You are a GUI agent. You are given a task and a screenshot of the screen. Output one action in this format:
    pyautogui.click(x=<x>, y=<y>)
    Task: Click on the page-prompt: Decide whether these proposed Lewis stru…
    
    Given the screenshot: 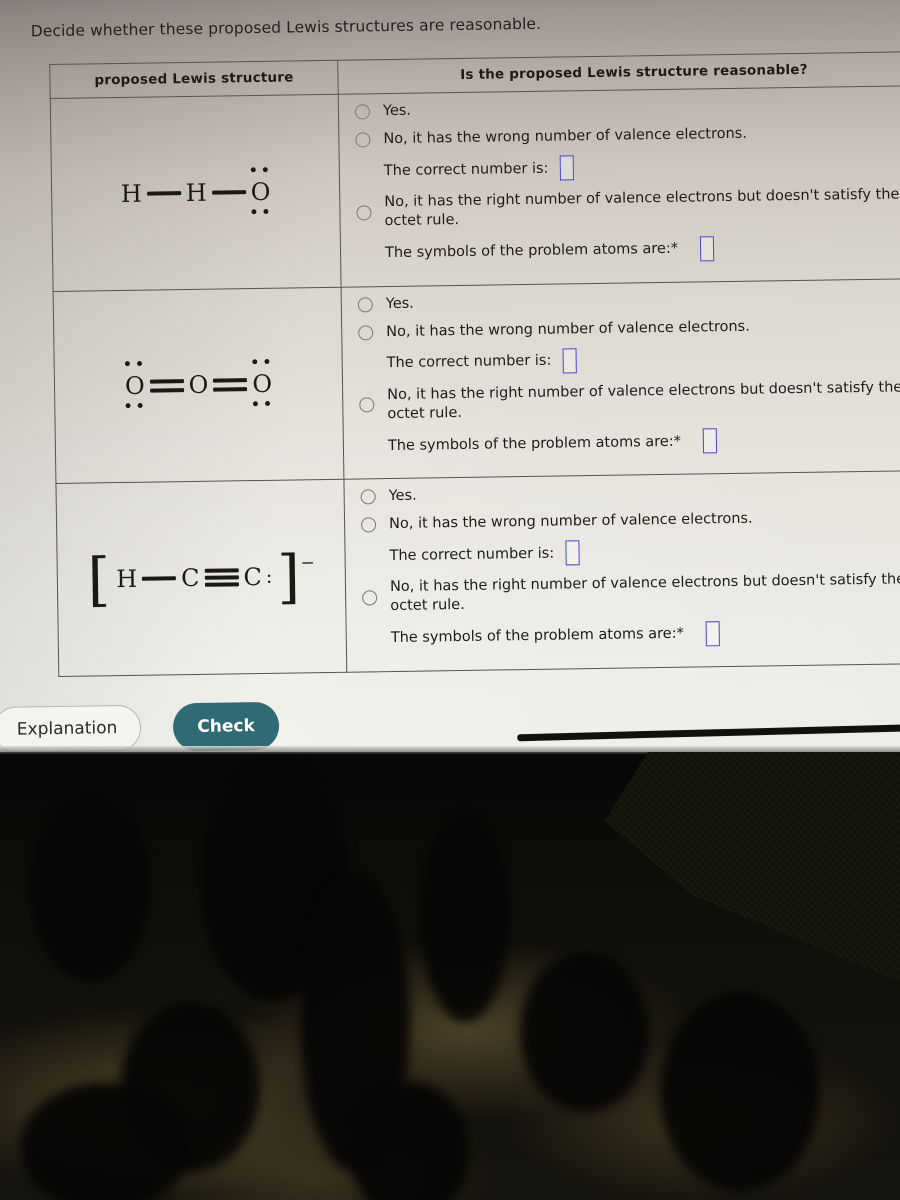 What is the action you would take?
    pyautogui.click(x=286, y=27)
    